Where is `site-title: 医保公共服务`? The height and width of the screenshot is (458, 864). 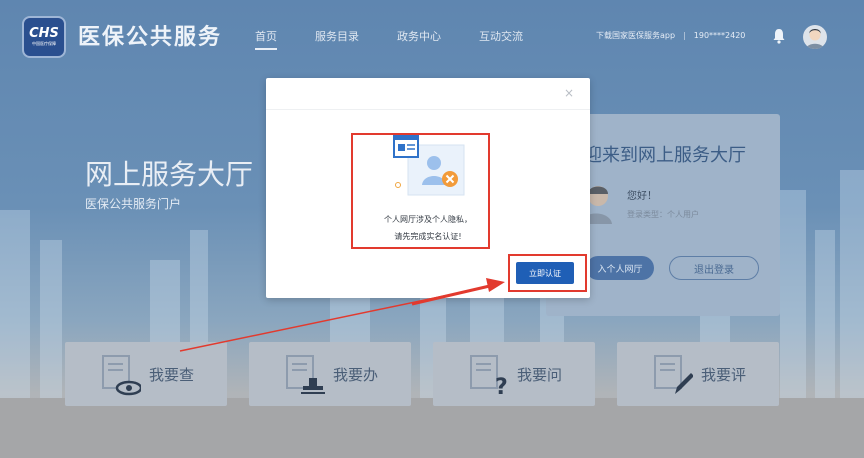
site-title: 医保公共服务 is located at coordinates (150, 37).